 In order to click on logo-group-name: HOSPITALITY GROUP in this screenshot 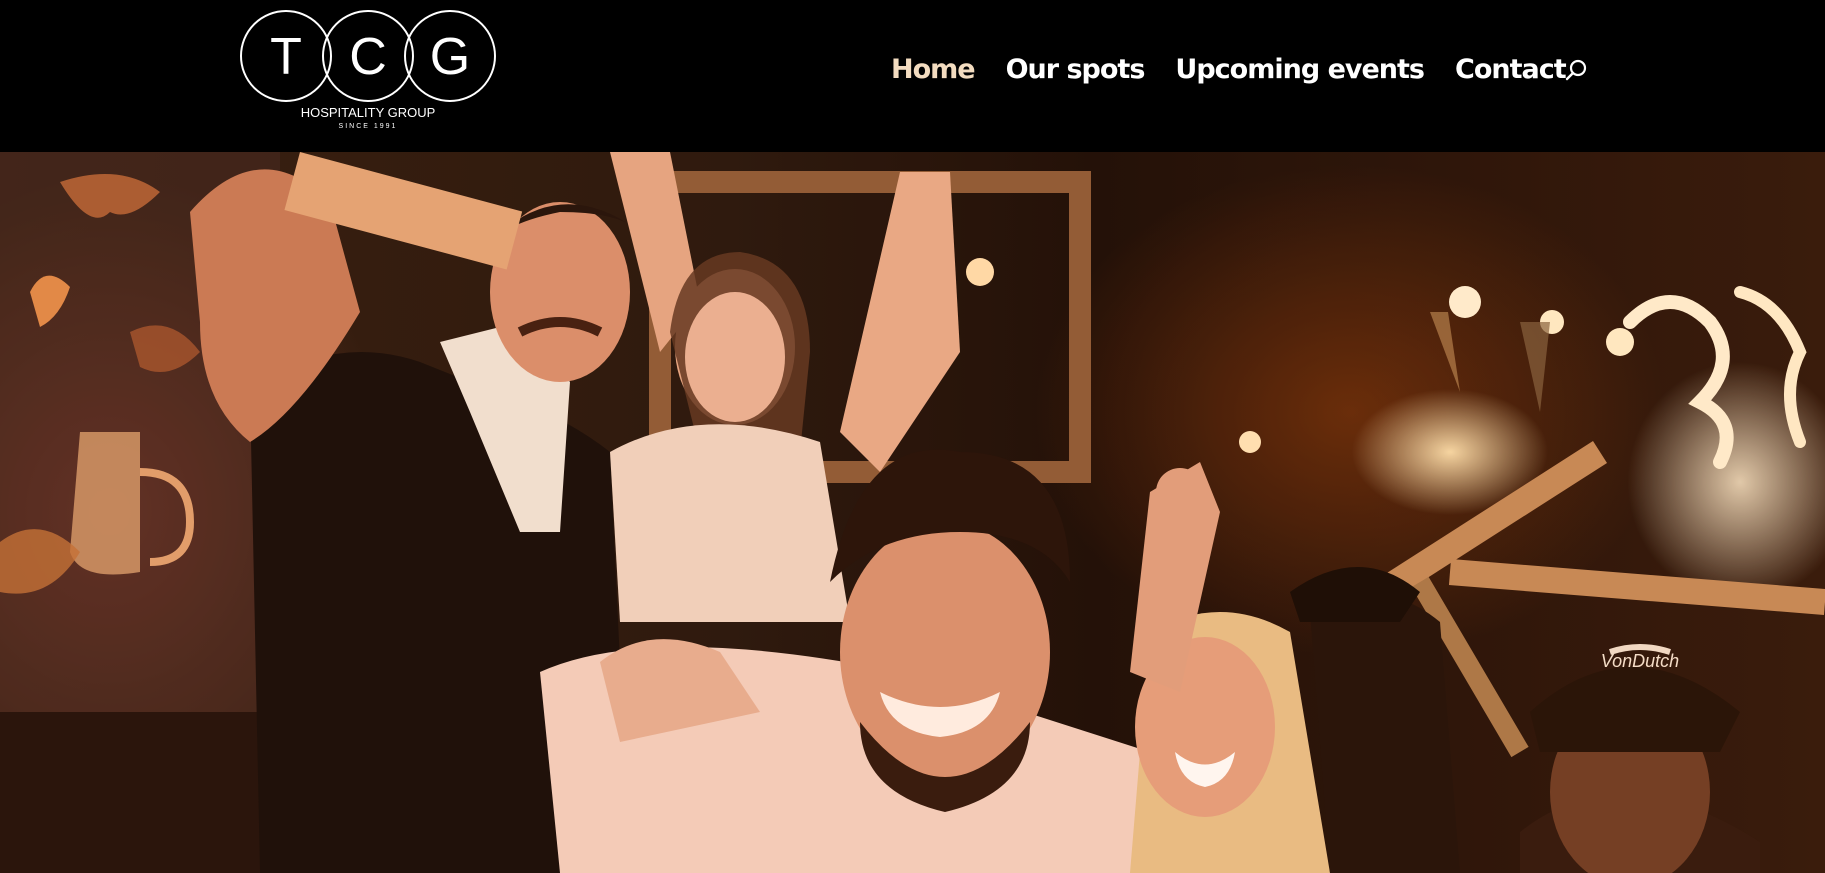, I will do `click(368, 112)`.